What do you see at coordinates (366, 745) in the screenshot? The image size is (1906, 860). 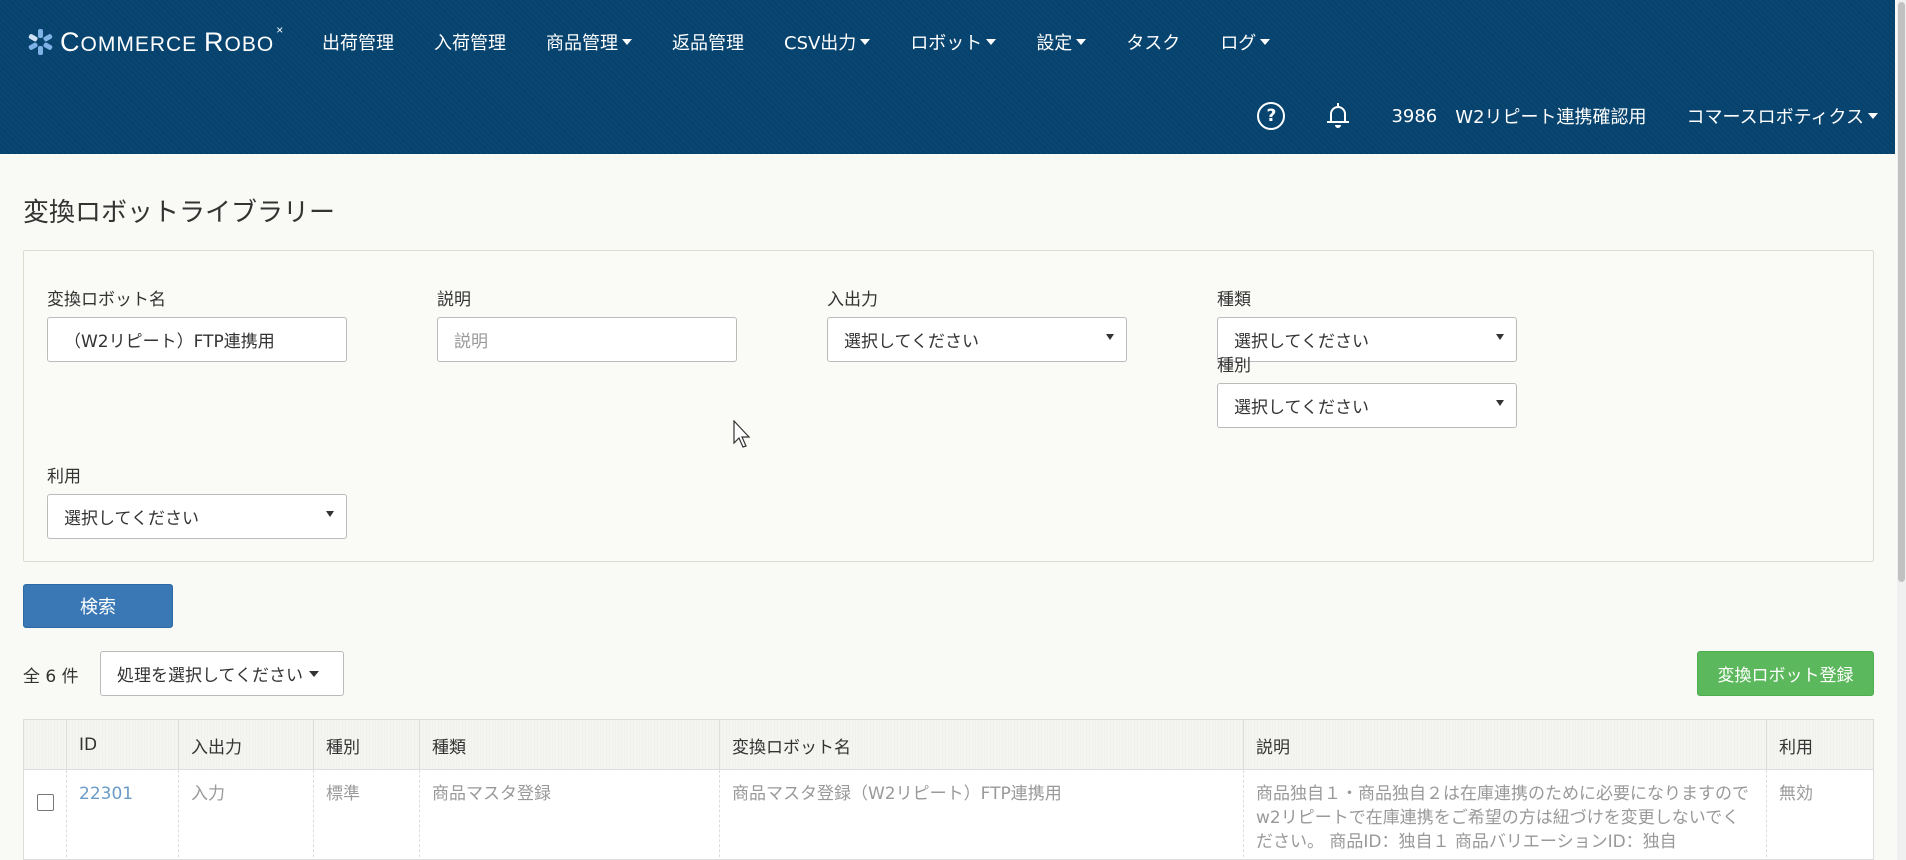 I see `th-category: 種別` at bounding box center [366, 745].